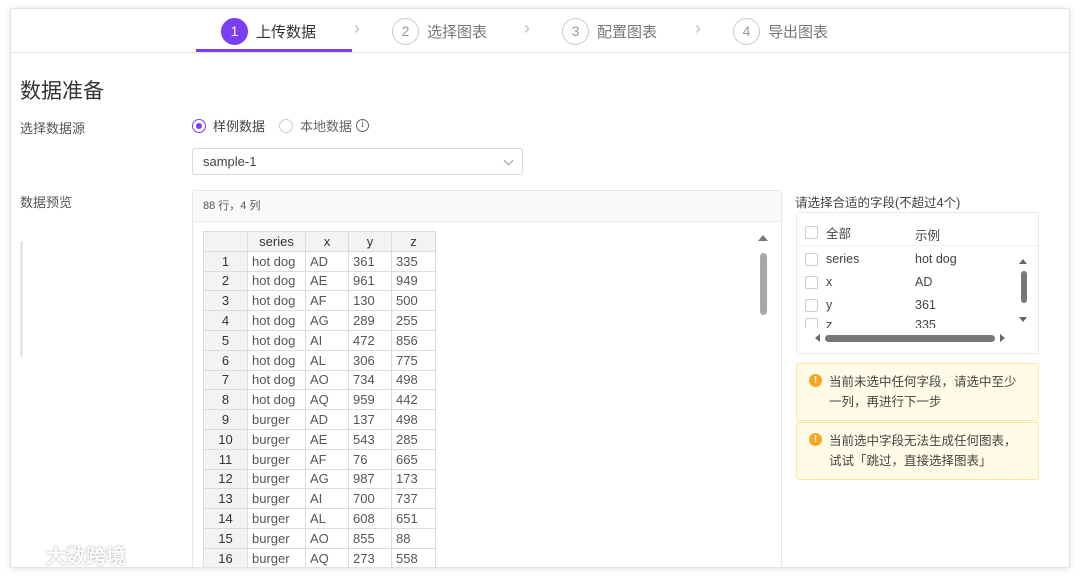 This screenshot has height=576, width=1080. Describe the element at coordinates (327, 557) in the screenshot. I see `table-cell-x: AQ` at that location.